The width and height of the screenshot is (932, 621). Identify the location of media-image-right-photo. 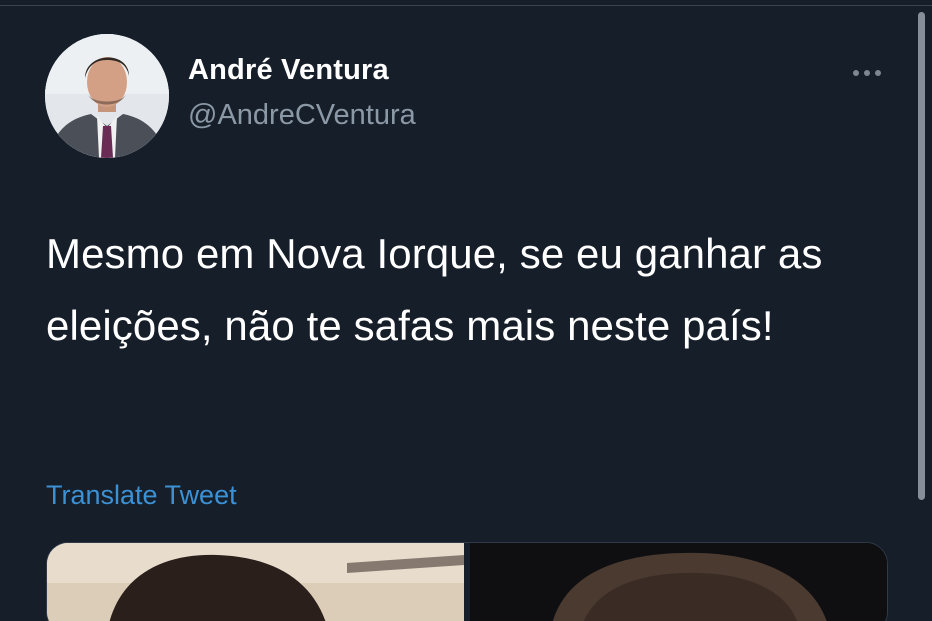
(678, 582).